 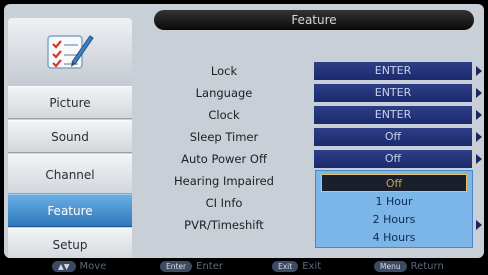 I want to click on dropdown-option-2-hours: 2 Hours, so click(x=394, y=219).